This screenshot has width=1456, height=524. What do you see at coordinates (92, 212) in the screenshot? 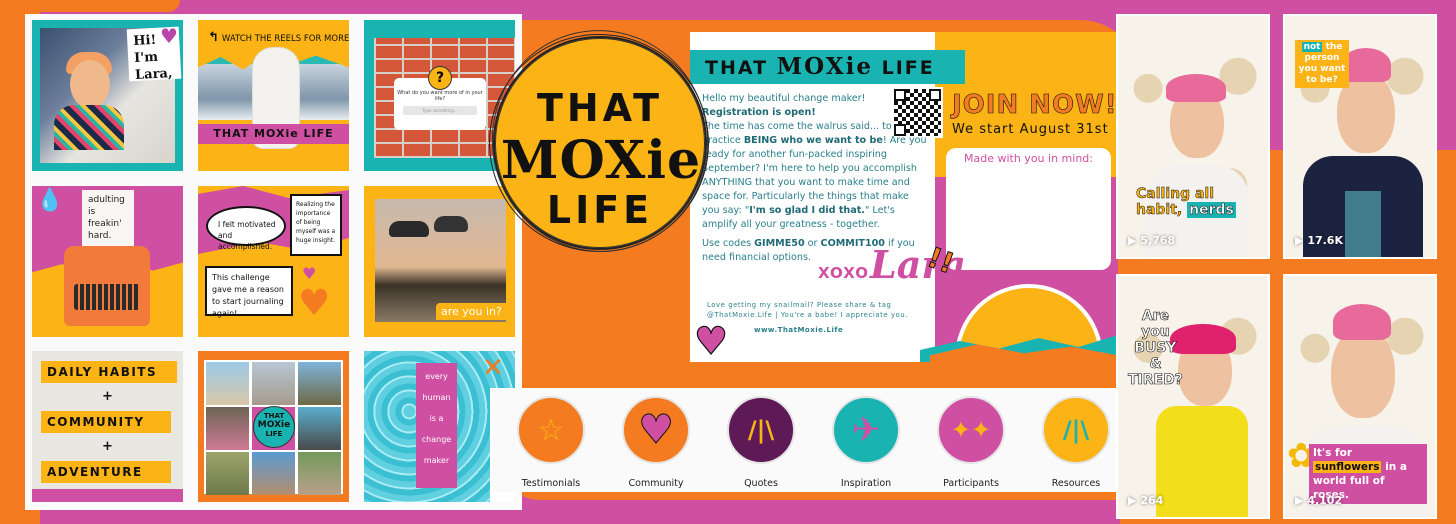
I see `paper-line: is` at bounding box center [92, 212].